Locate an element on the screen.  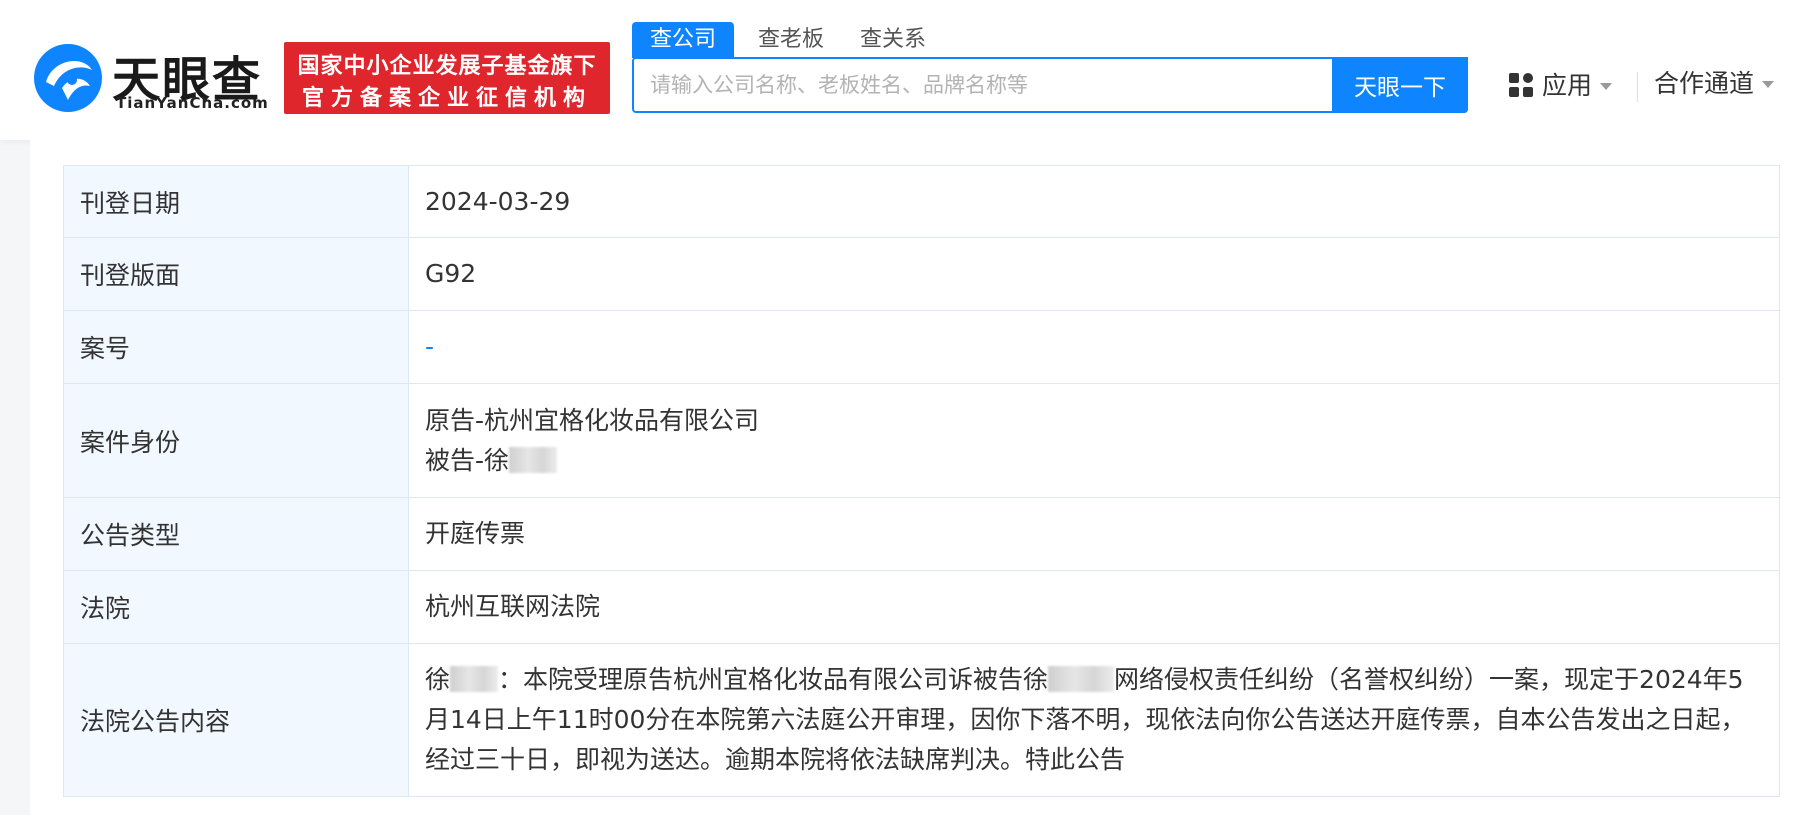
table-row: 法院 杭州互联网法院 is located at coordinates (921, 607).